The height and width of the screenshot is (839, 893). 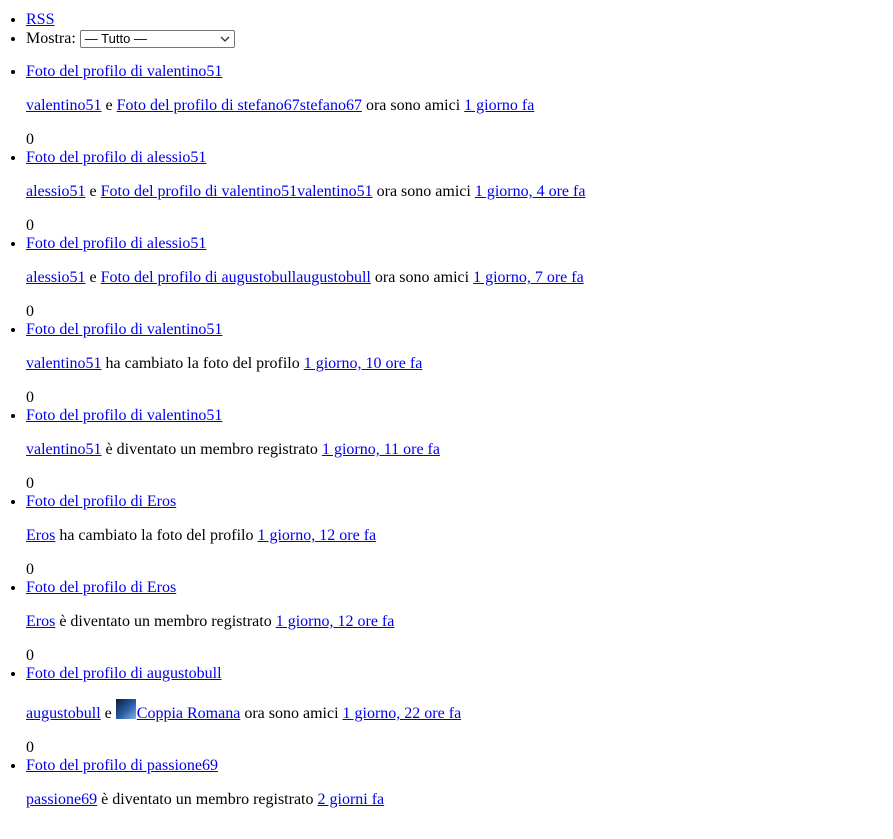 What do you see at coordinates (381, 449) in the screenshot?
I see `timestamp-link: 1 giorno, 11 ore fa` at bounding box center [381, 449].